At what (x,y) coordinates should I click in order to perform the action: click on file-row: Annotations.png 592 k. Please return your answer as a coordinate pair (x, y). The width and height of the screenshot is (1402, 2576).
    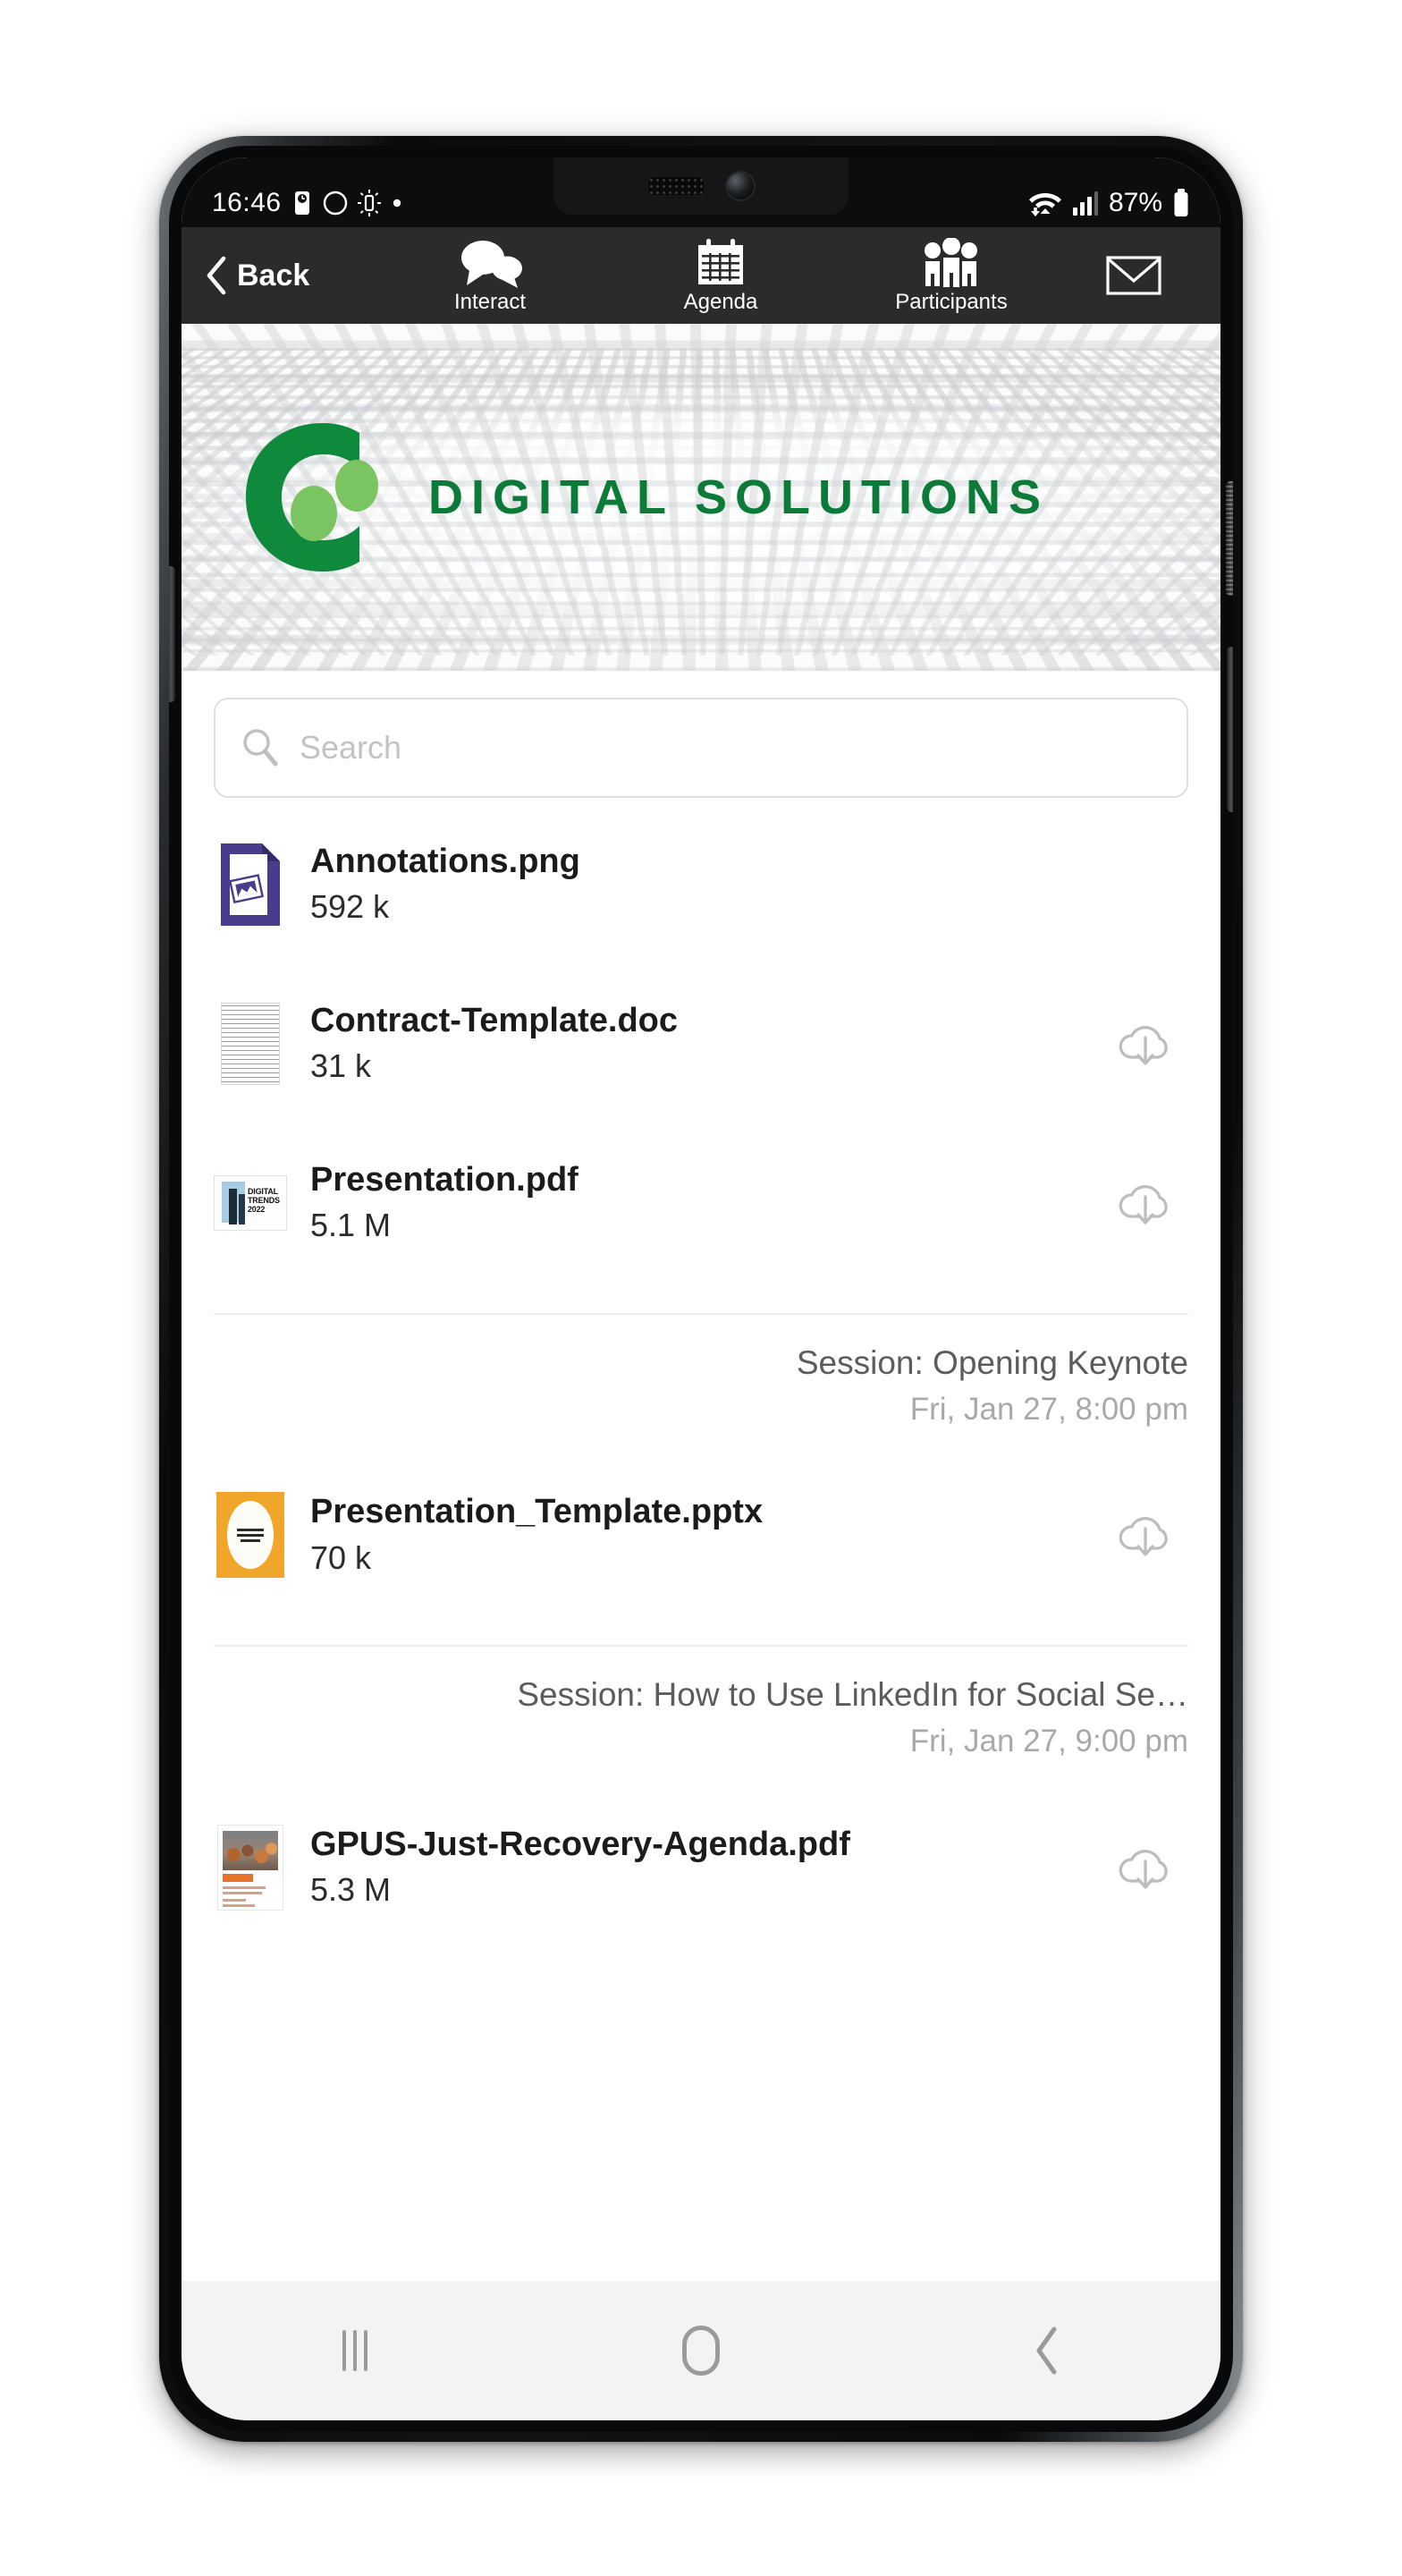
    Looking at the image, I should click on (701, 884).